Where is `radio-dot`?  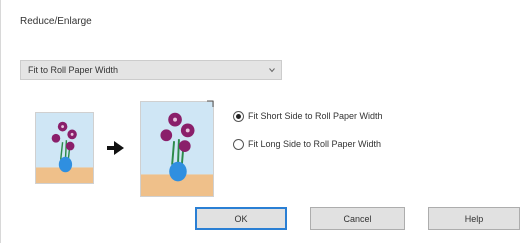 radio-dot is located at coordinates (238, 116).